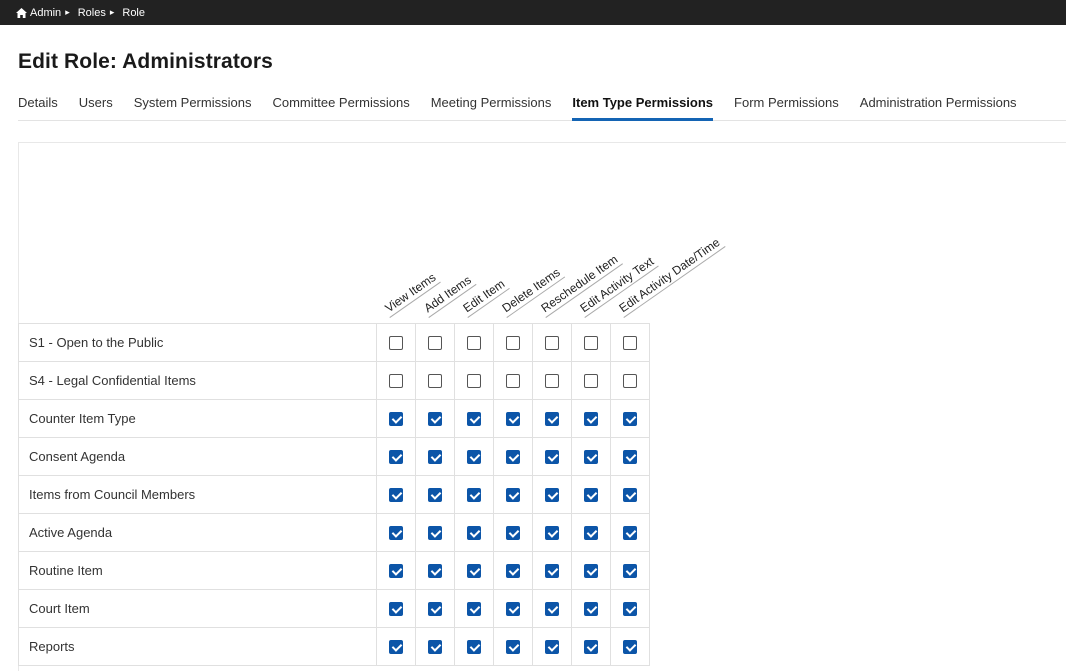 Image resolution: width=1066 pixels, height=671 pixels. I want to click on table-row: S1 - Open to the Public, so click(334, 342).